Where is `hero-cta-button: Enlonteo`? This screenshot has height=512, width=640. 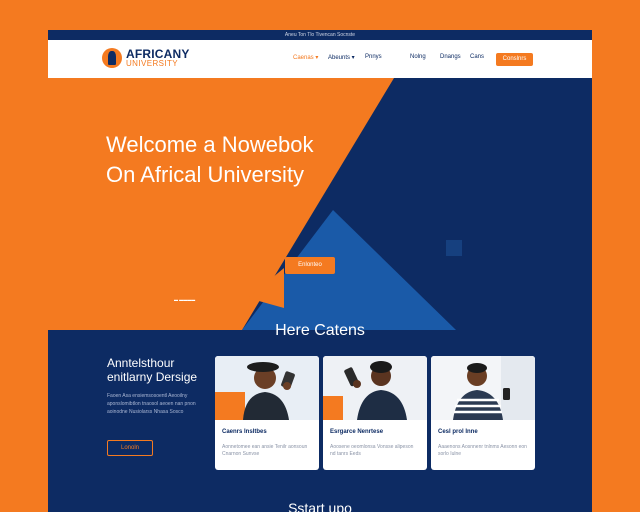 hero-cta-button: Enlonteo is located at coordinates (310, 265).